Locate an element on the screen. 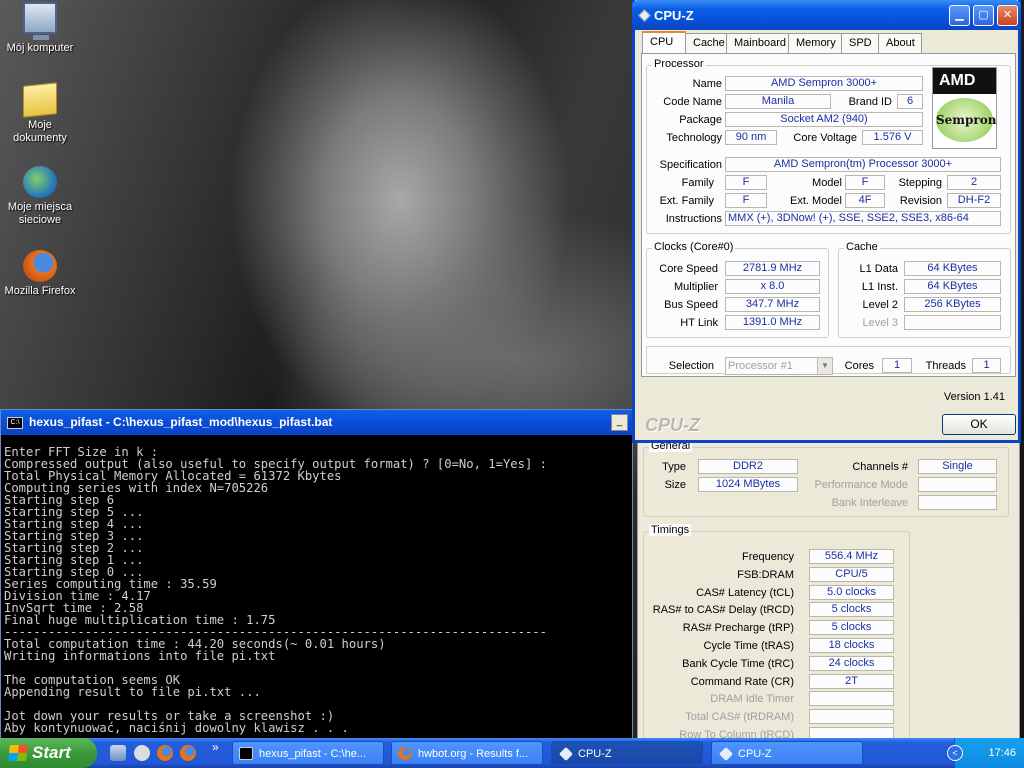  ext-model-value: 4F is located at coordinates (865, 200).